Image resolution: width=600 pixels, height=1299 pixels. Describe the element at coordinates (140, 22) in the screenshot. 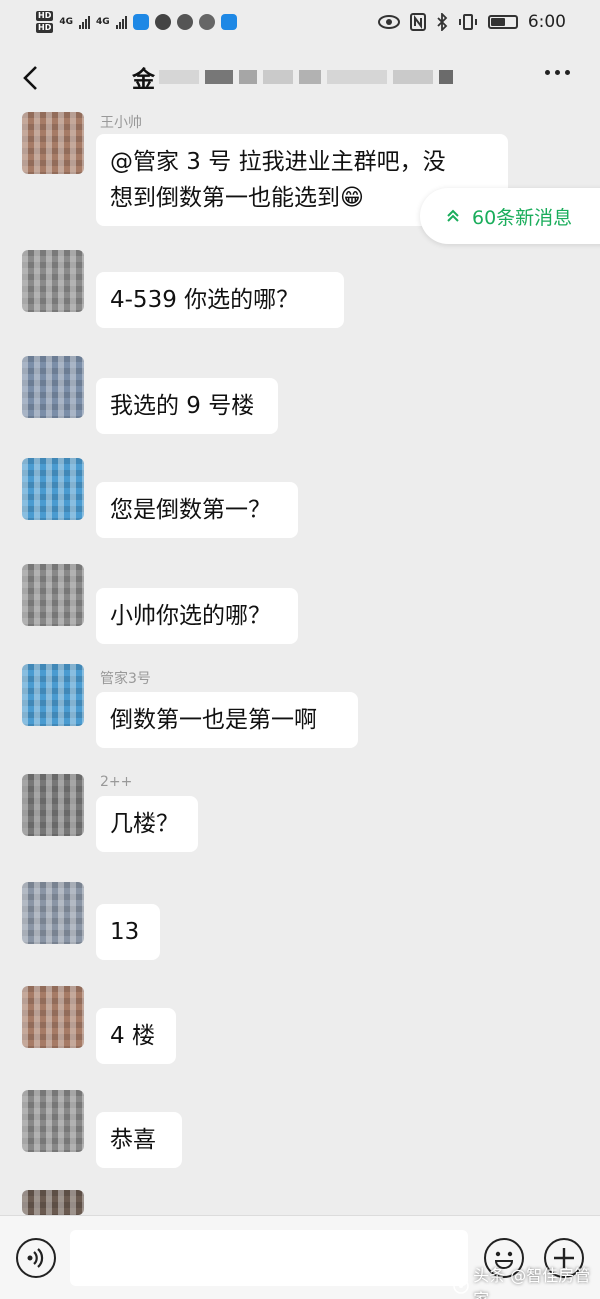

I see `search-app-icon` at that location.